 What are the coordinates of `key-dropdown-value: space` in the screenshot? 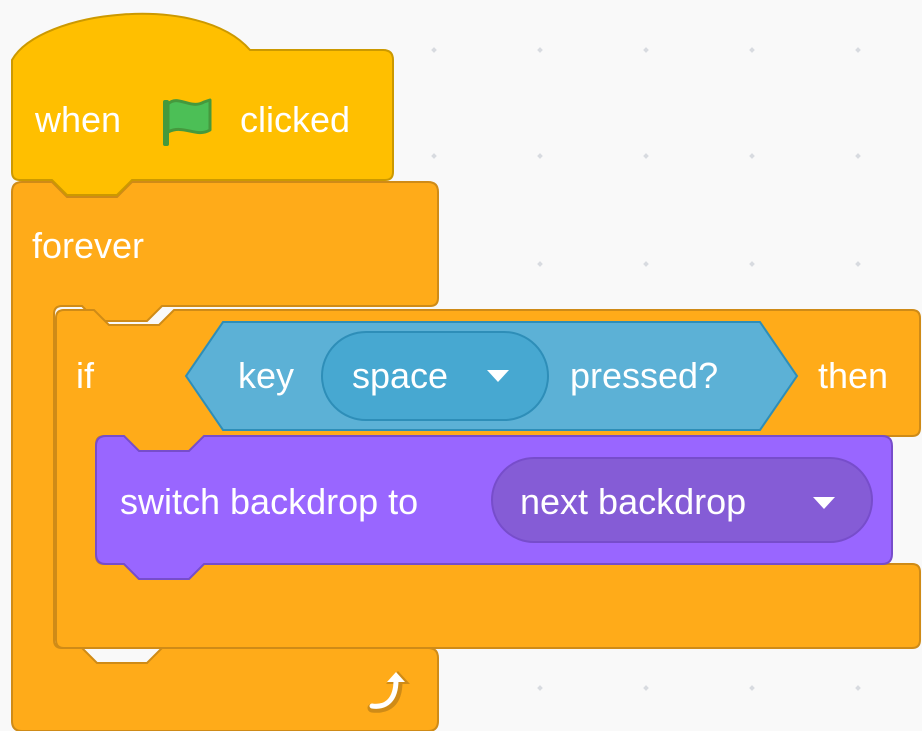 It's located at (400, 376).